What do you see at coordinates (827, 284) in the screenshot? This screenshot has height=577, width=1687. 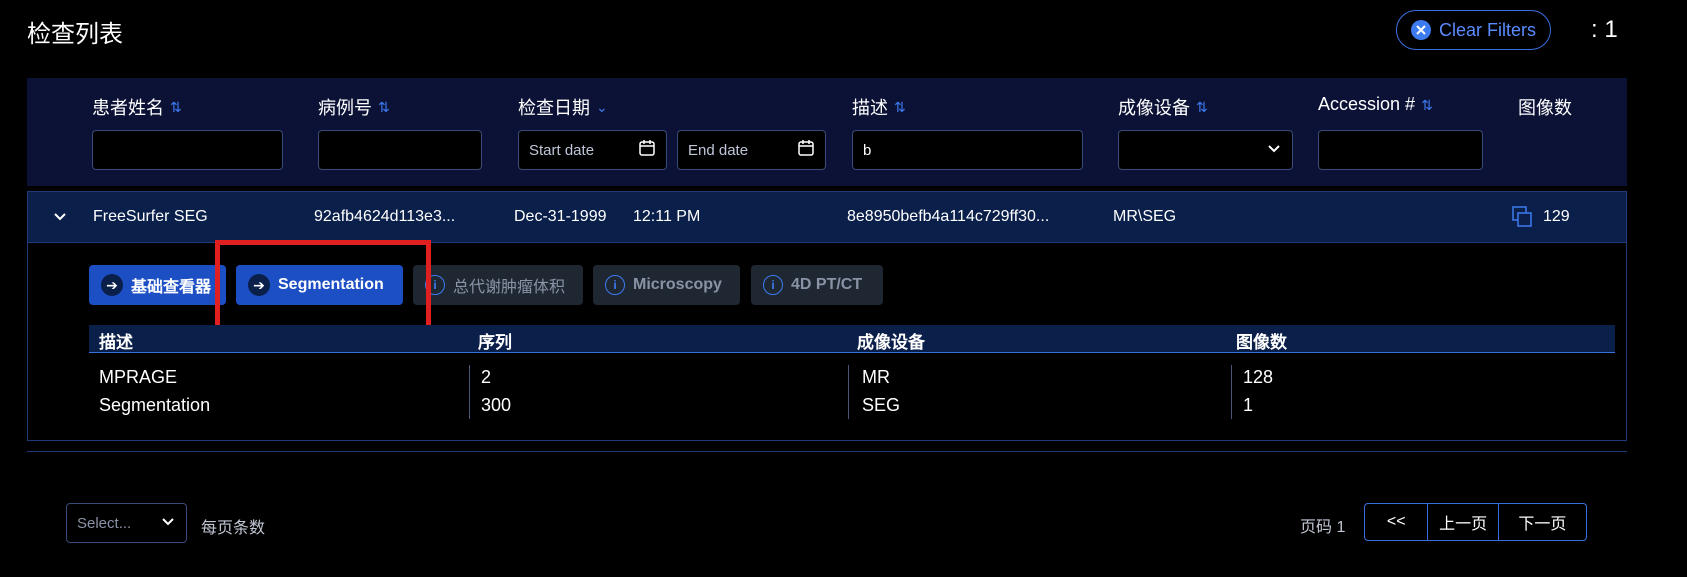 I see `mode-label: 4D PT/CT` at bounding box center [827, 284].